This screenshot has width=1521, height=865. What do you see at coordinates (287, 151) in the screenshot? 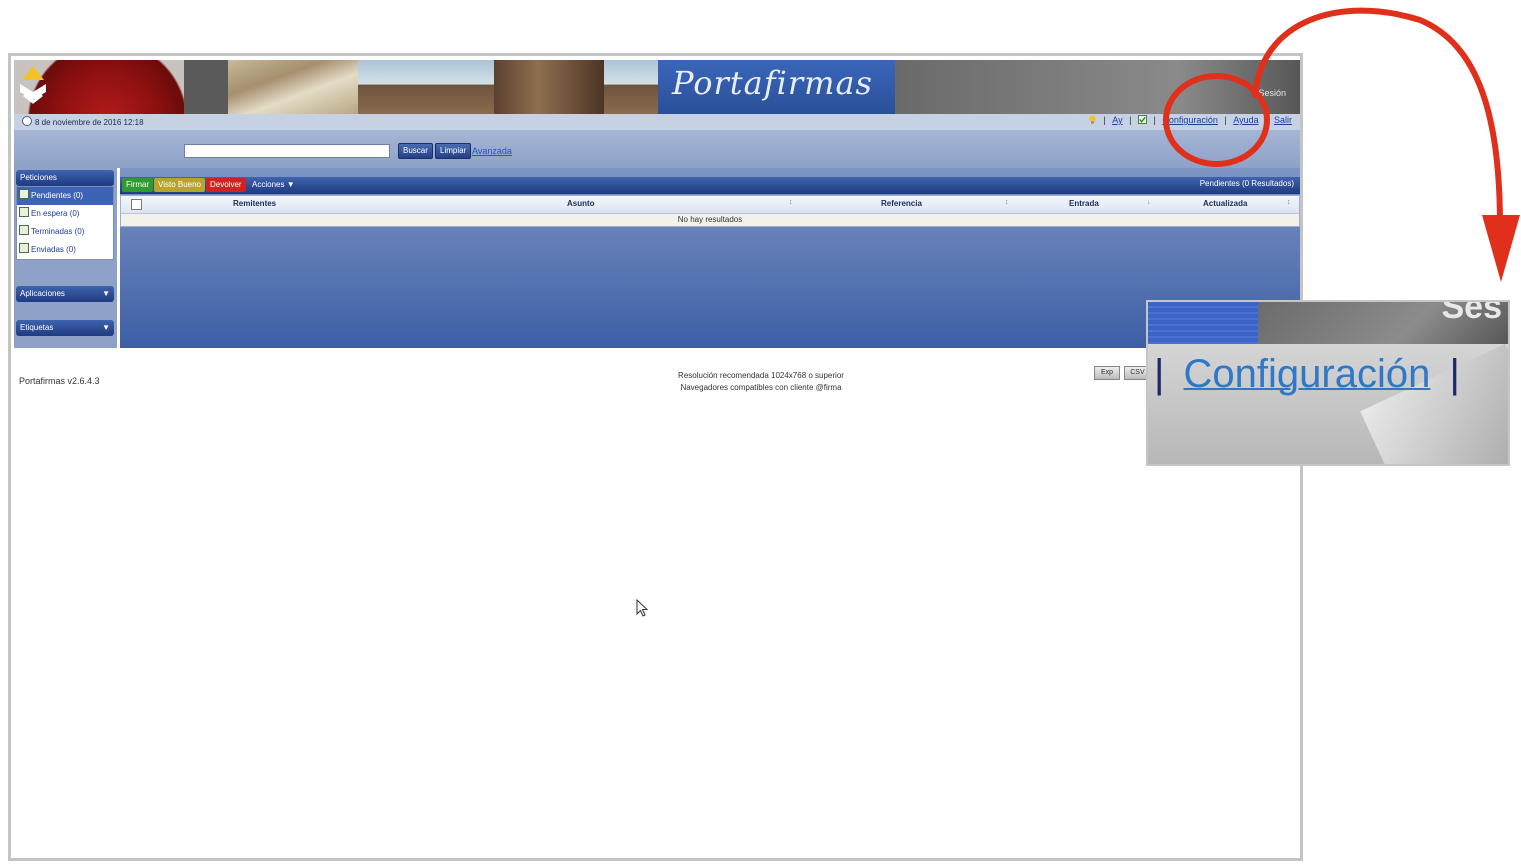
I see `search-input` at bounding box center [287, 151].